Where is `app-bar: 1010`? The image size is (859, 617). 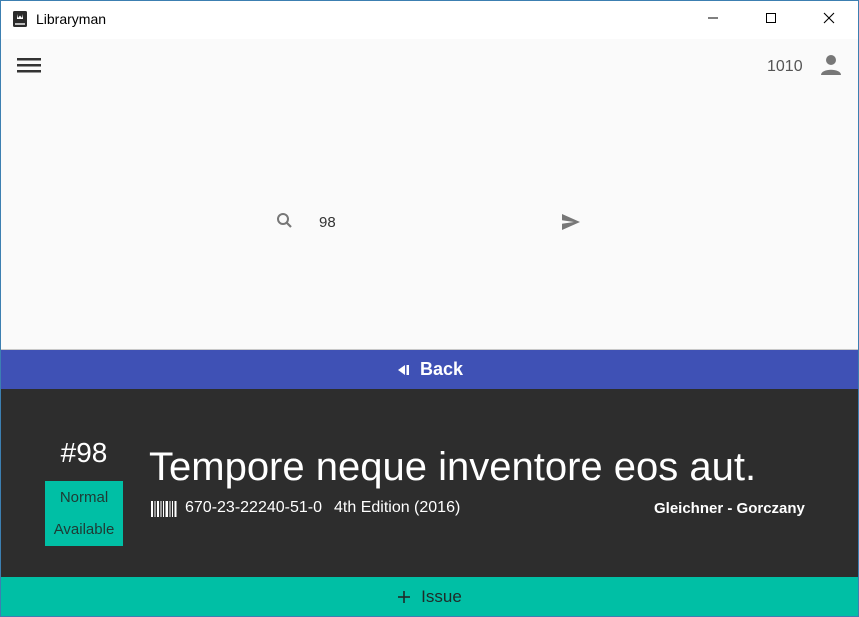 app-bar: 1010 is located at coordinates (429, 67).